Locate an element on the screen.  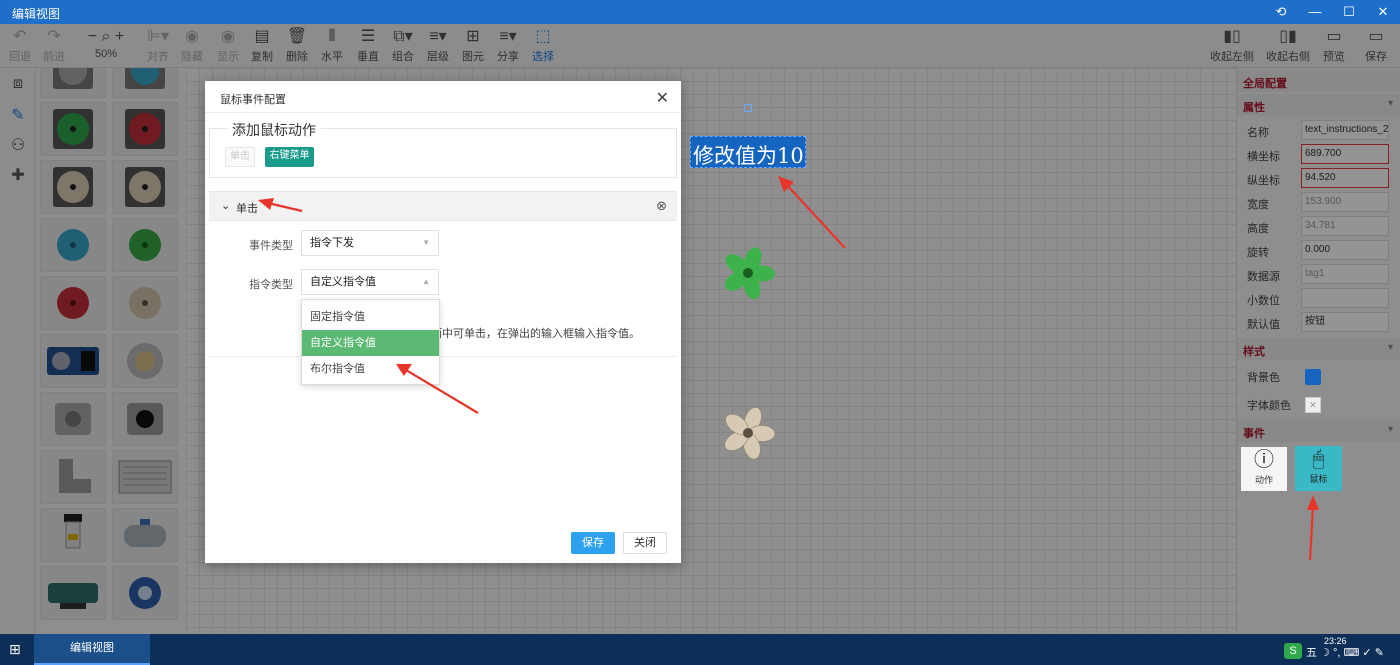
green-fan-icon is located at coordinates (749, 273).